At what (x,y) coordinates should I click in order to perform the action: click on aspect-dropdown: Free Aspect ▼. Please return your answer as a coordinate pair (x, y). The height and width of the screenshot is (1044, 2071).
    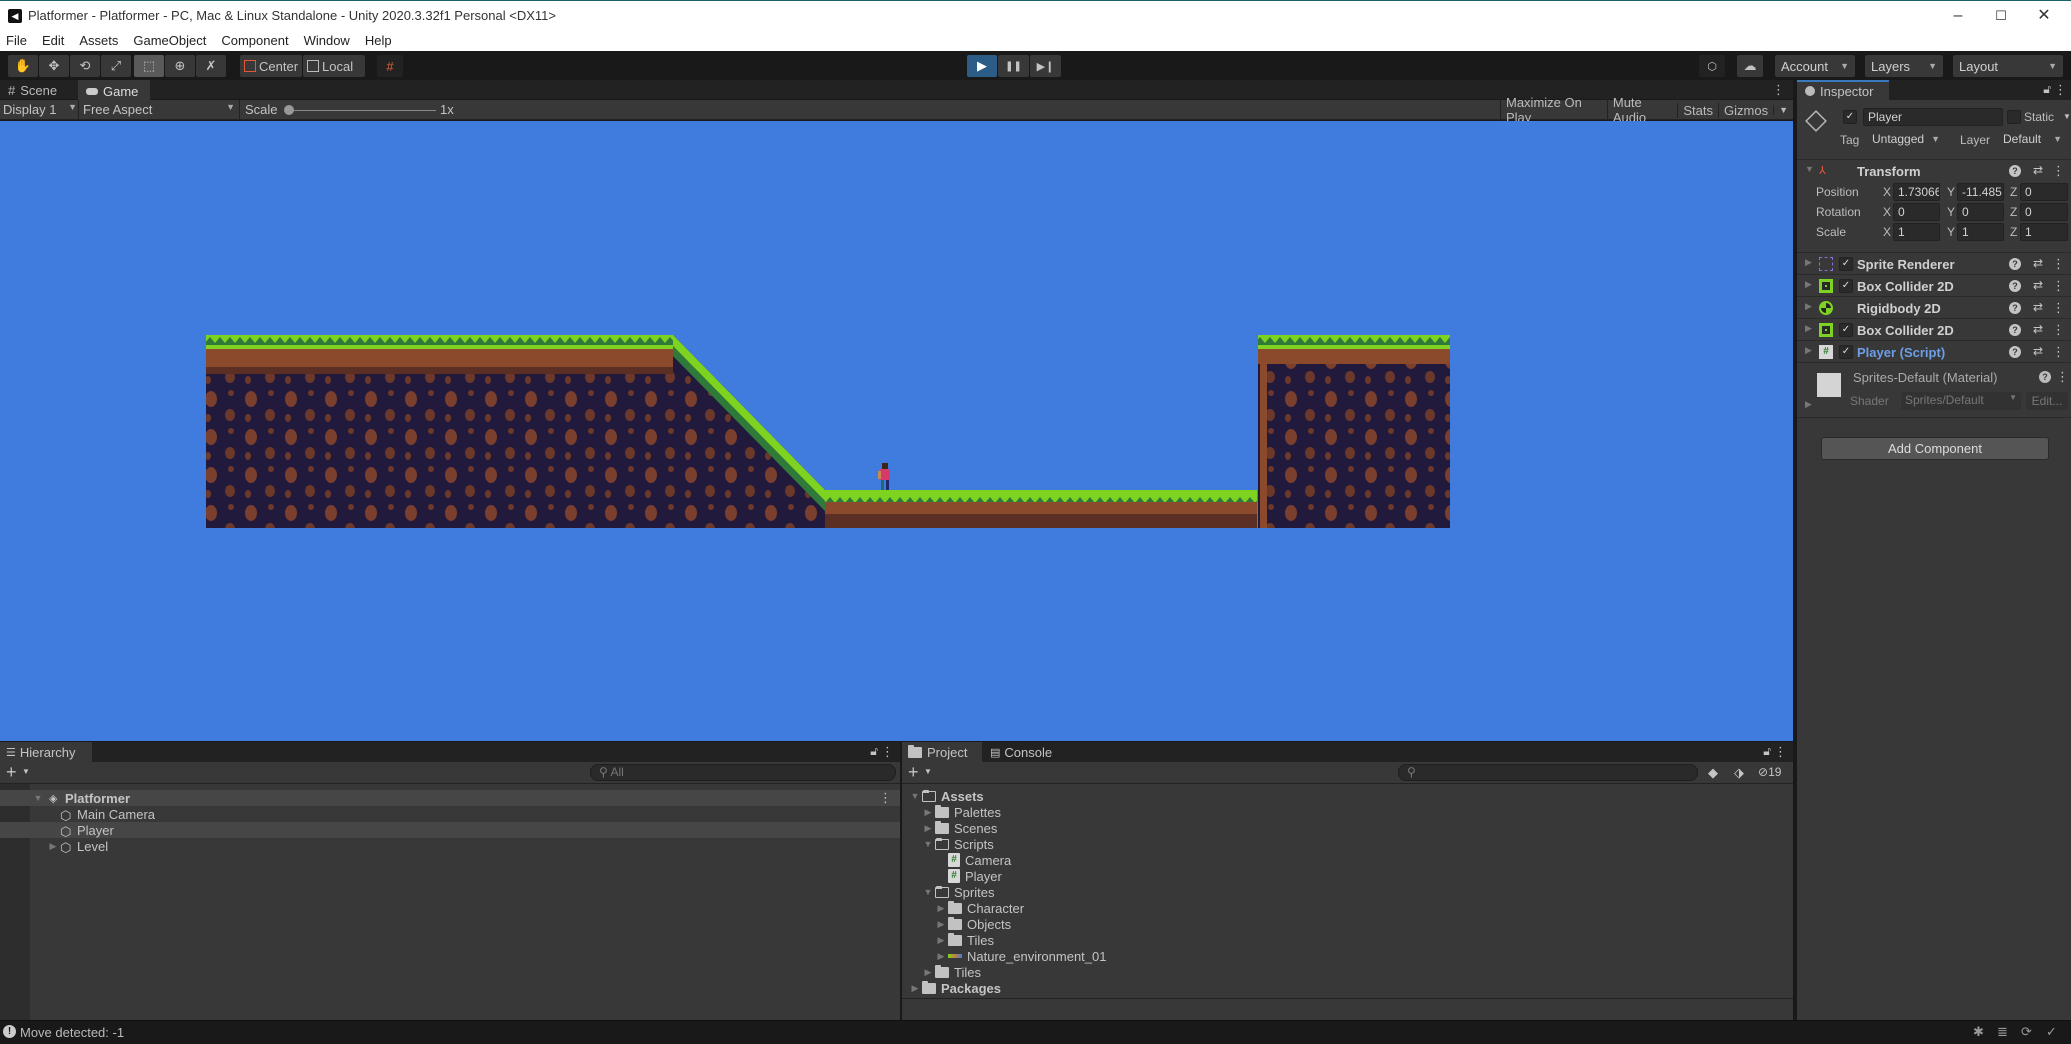
    Looking at the image, I should click on (159, 109).